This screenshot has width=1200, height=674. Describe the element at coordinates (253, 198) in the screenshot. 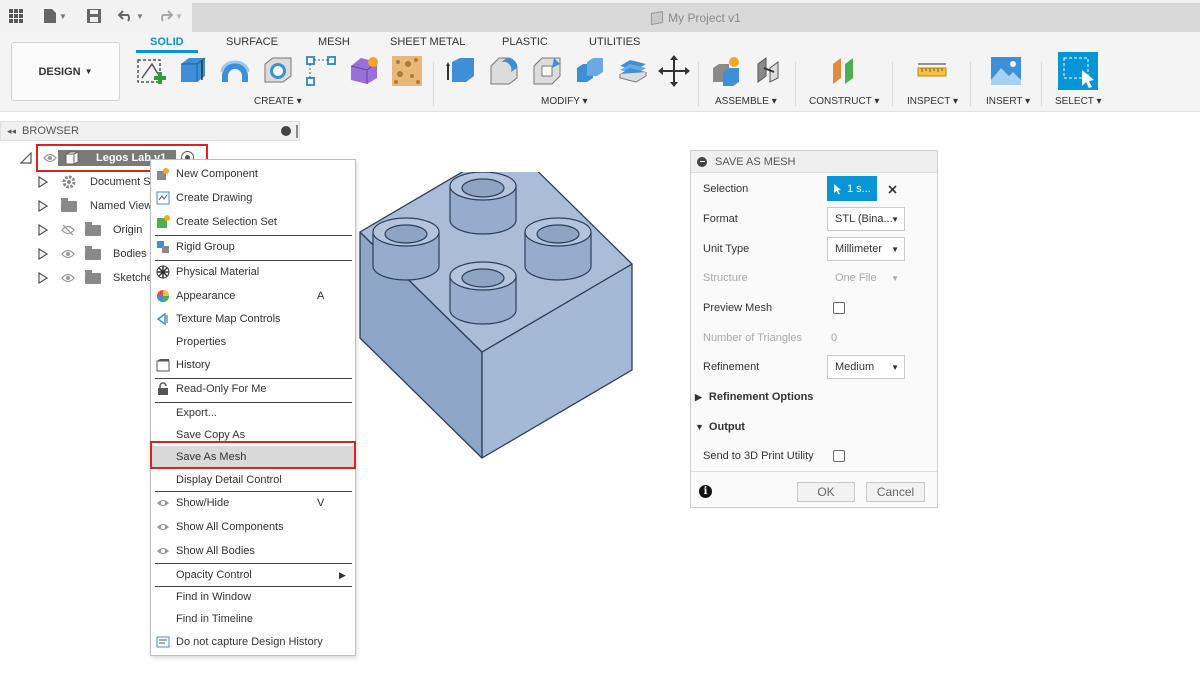

I see `menu-item-create-drawing: Create Drawing` at that location.